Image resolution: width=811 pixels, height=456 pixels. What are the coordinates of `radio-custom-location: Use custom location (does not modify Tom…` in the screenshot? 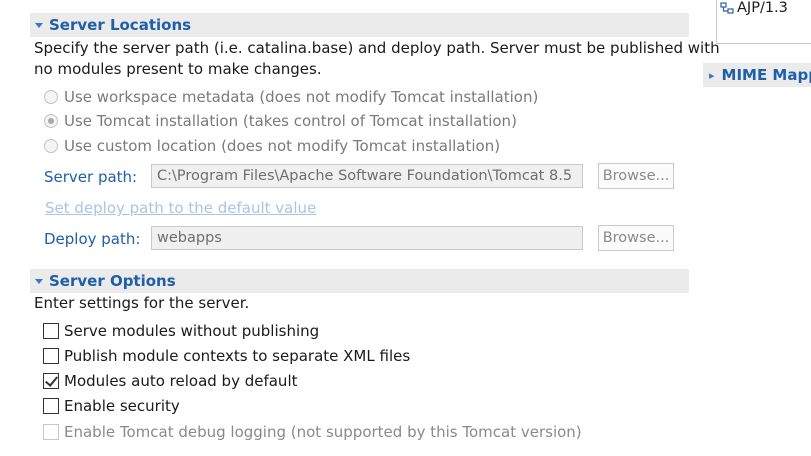 It's located at (272, 146).